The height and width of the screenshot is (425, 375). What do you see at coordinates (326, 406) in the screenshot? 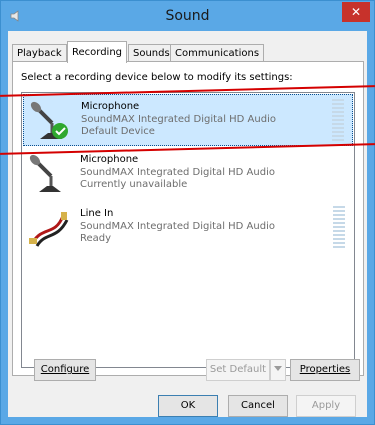
I see `apply-button: Apply` at bounding box center [326, 406].